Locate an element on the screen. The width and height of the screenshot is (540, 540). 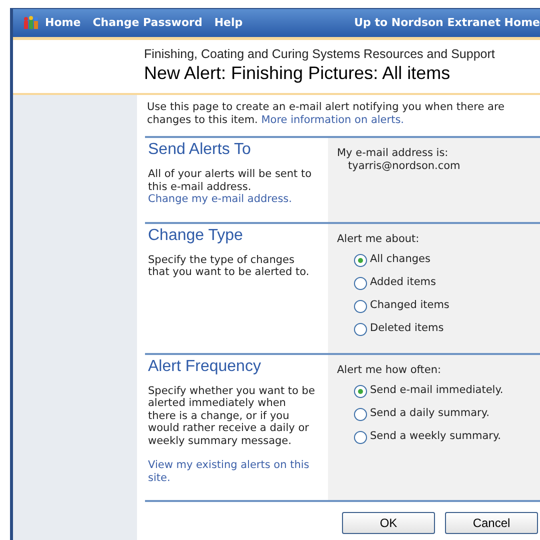
radio-label: Deleted items is located at coordinates (407, 328).